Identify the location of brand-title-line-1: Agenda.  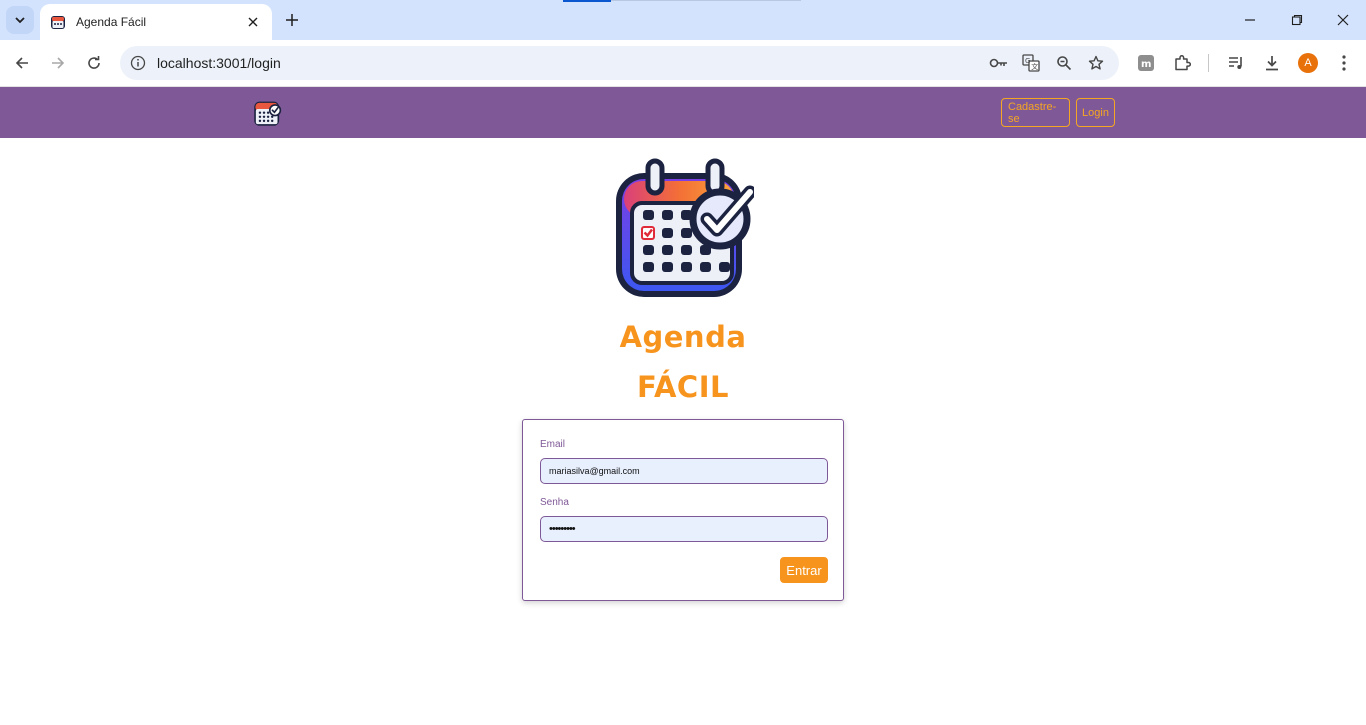
(683, 337).